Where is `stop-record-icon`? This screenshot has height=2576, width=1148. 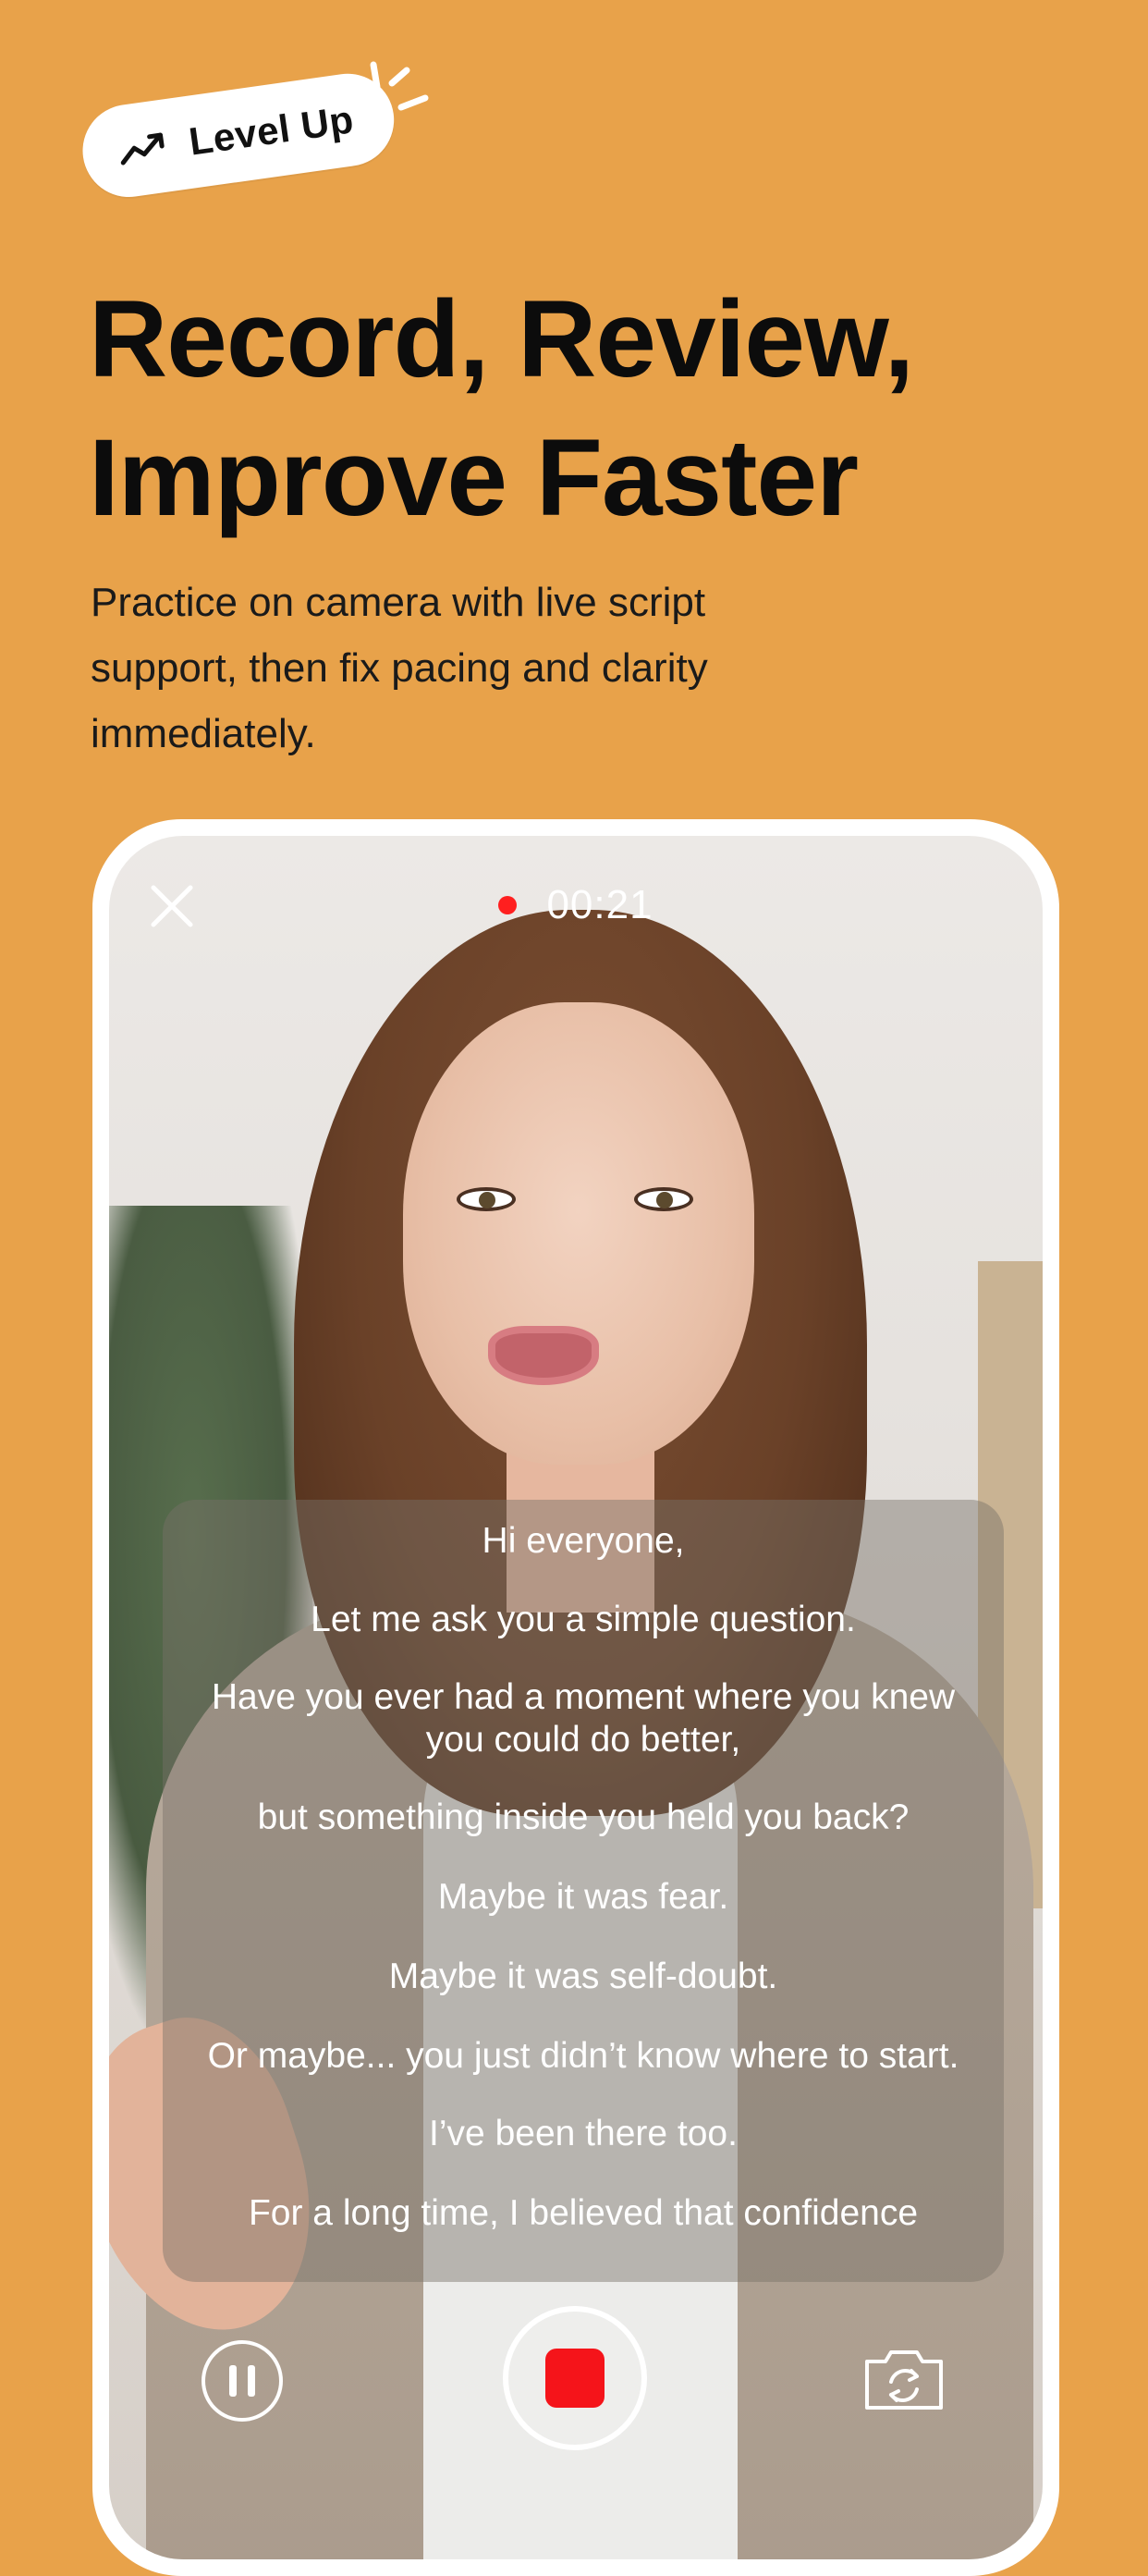
stop-record-icon is located at coordinates (575, 2378).